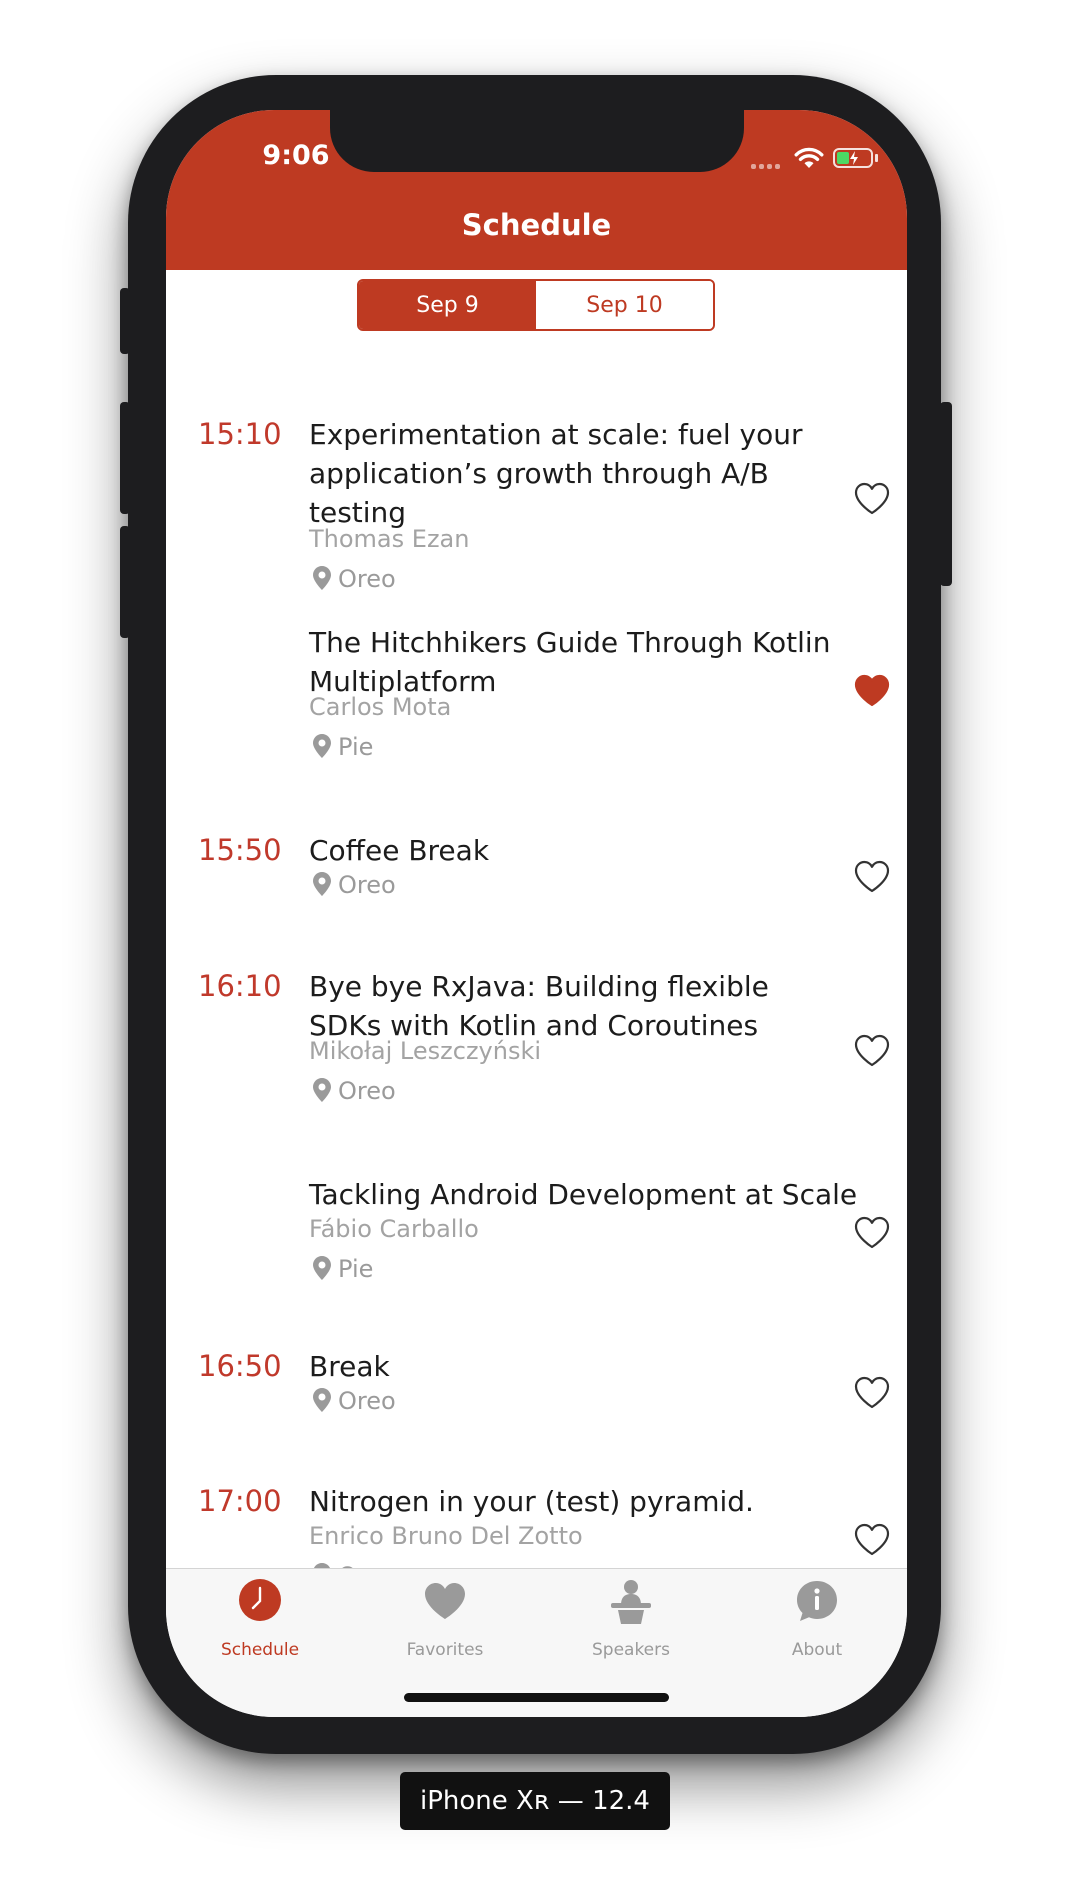 The height and width of the screenshot is (1900, 1070). I want to click on day-selector: Sep 9 Sep 10, so click(536, 305).